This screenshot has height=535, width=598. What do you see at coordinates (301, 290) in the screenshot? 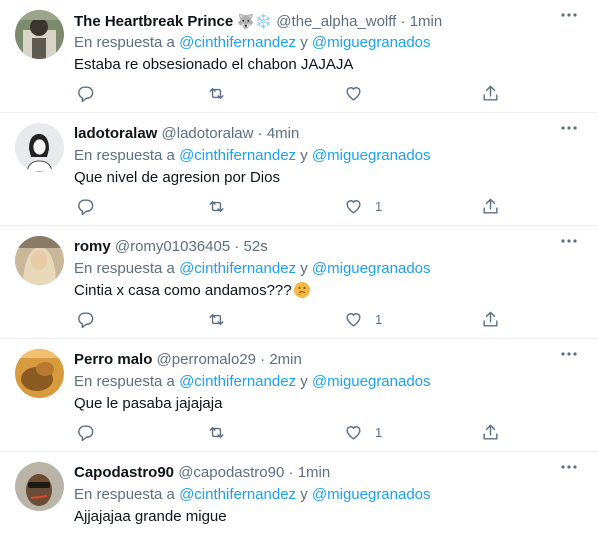
I see `thinking-face-icon` at bounding box center [301, 290].